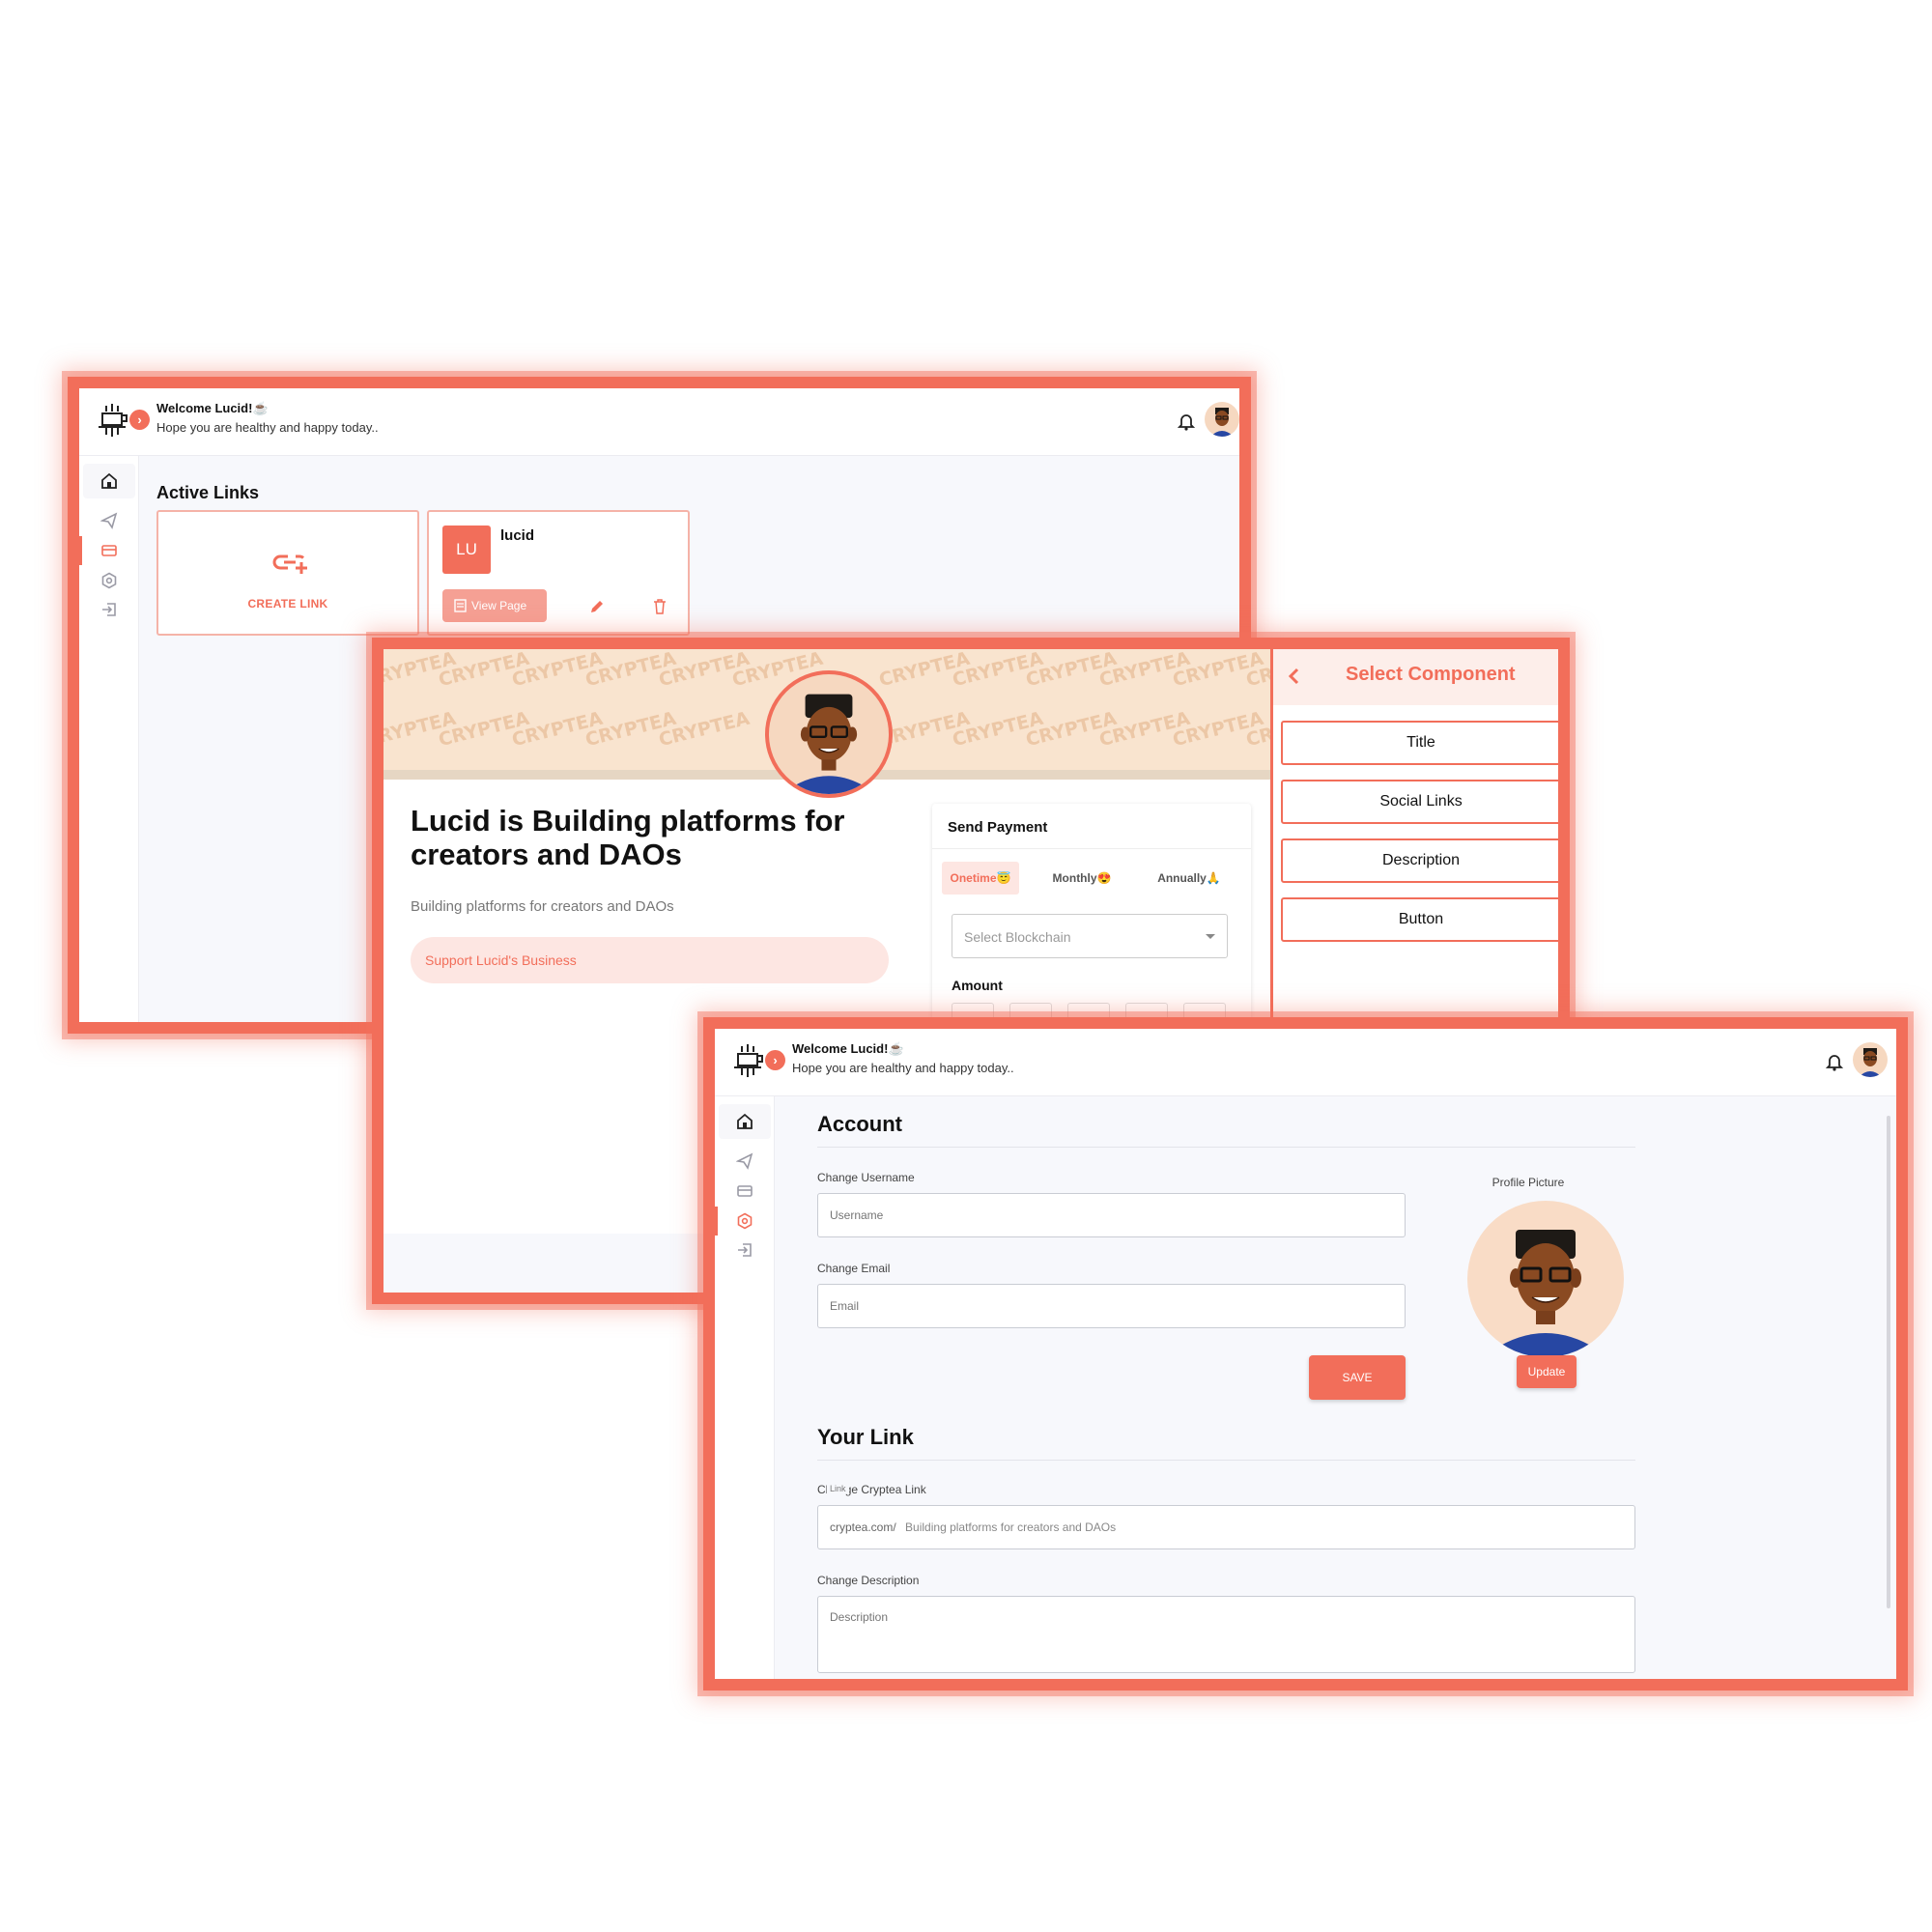 This screenshot has width=1932, height=1932. Describe the element at coordinates (854, 1268) in the screenshot. I see `email-label: Change Email` at that location.